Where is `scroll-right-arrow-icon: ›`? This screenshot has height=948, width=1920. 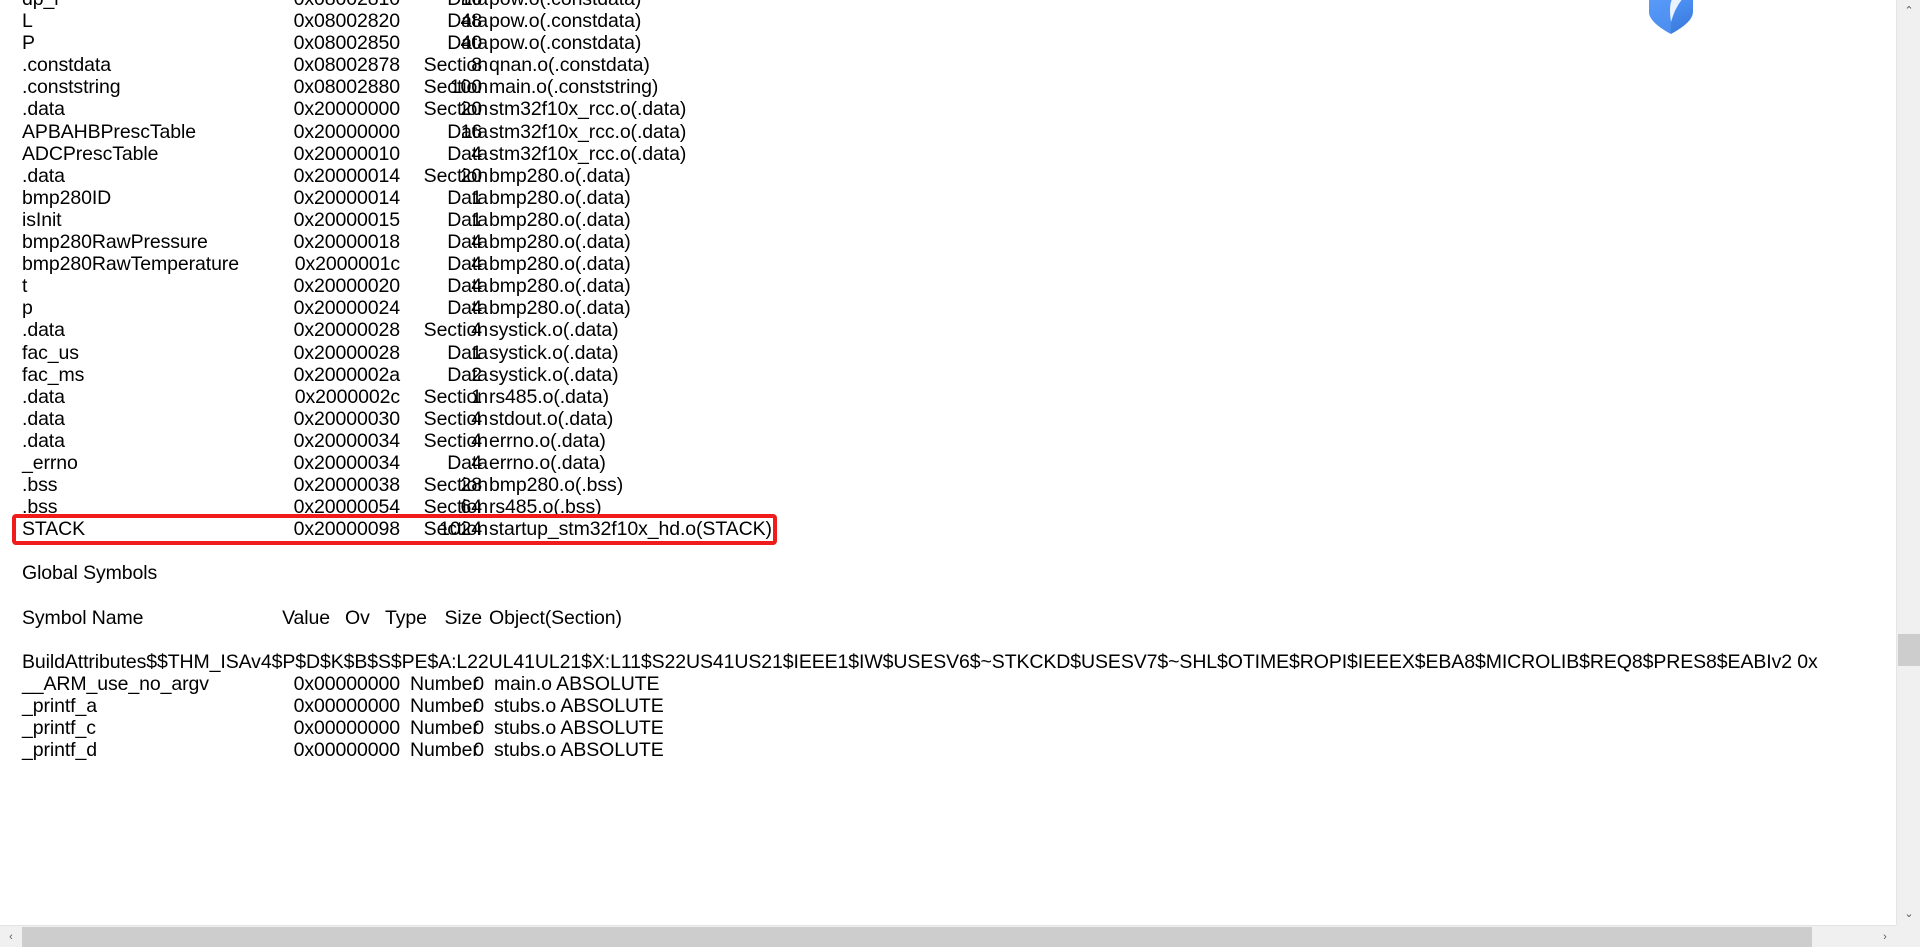
scroll-right-arrow-icon: › is located at coordinates (1885, 937).